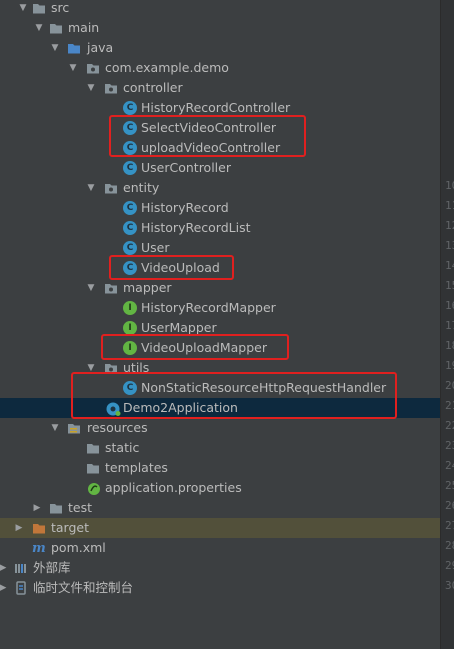 The image size is (454, 649). I want to click on spring-properties-icon, so click(93, 488).